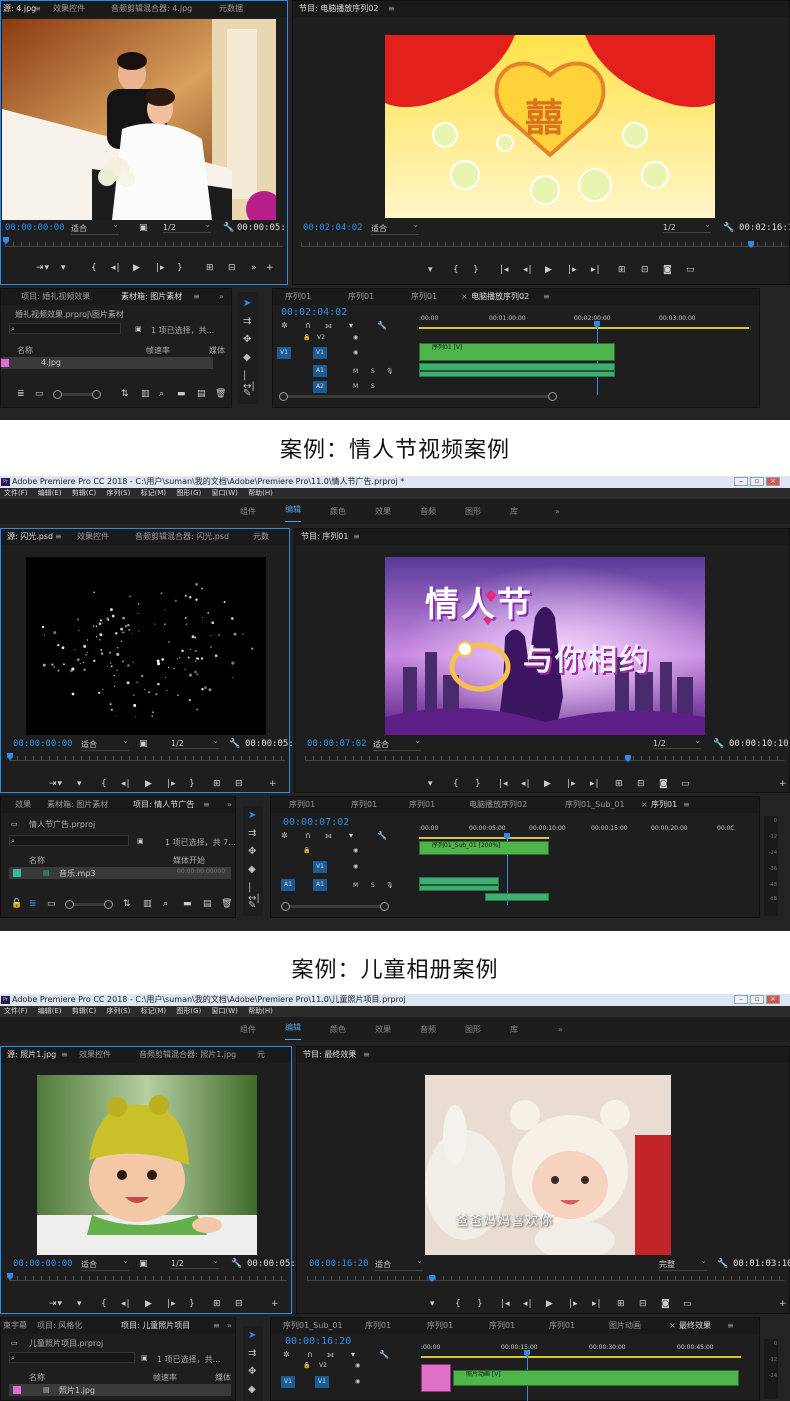  Describe the element at coordinates (338, 1029) in the screenshot. I see `workspace-color: 颜色` at that location.